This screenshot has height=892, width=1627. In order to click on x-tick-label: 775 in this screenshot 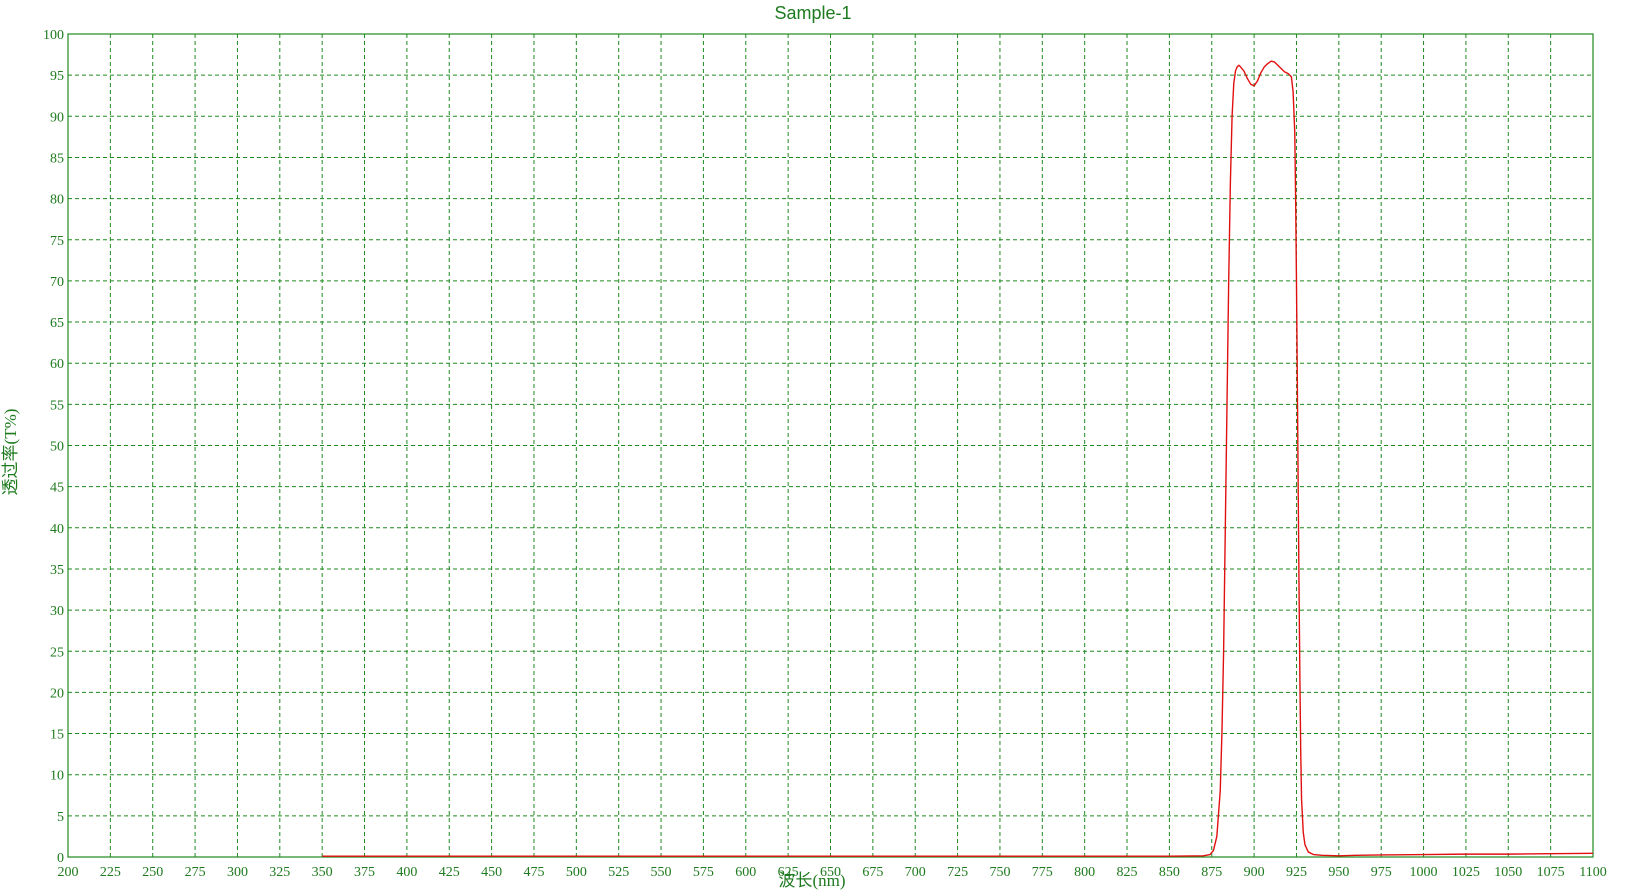, I will do `click(1042, 872)`.